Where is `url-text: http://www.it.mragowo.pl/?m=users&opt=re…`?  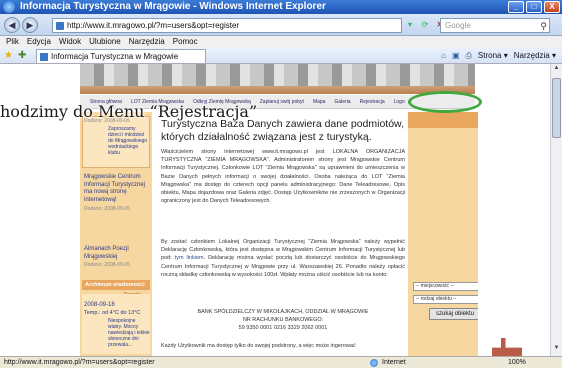 url-text: http://www.it.mragowo.pl/?m=users&opt=re… is located at coordinates (153, 25).